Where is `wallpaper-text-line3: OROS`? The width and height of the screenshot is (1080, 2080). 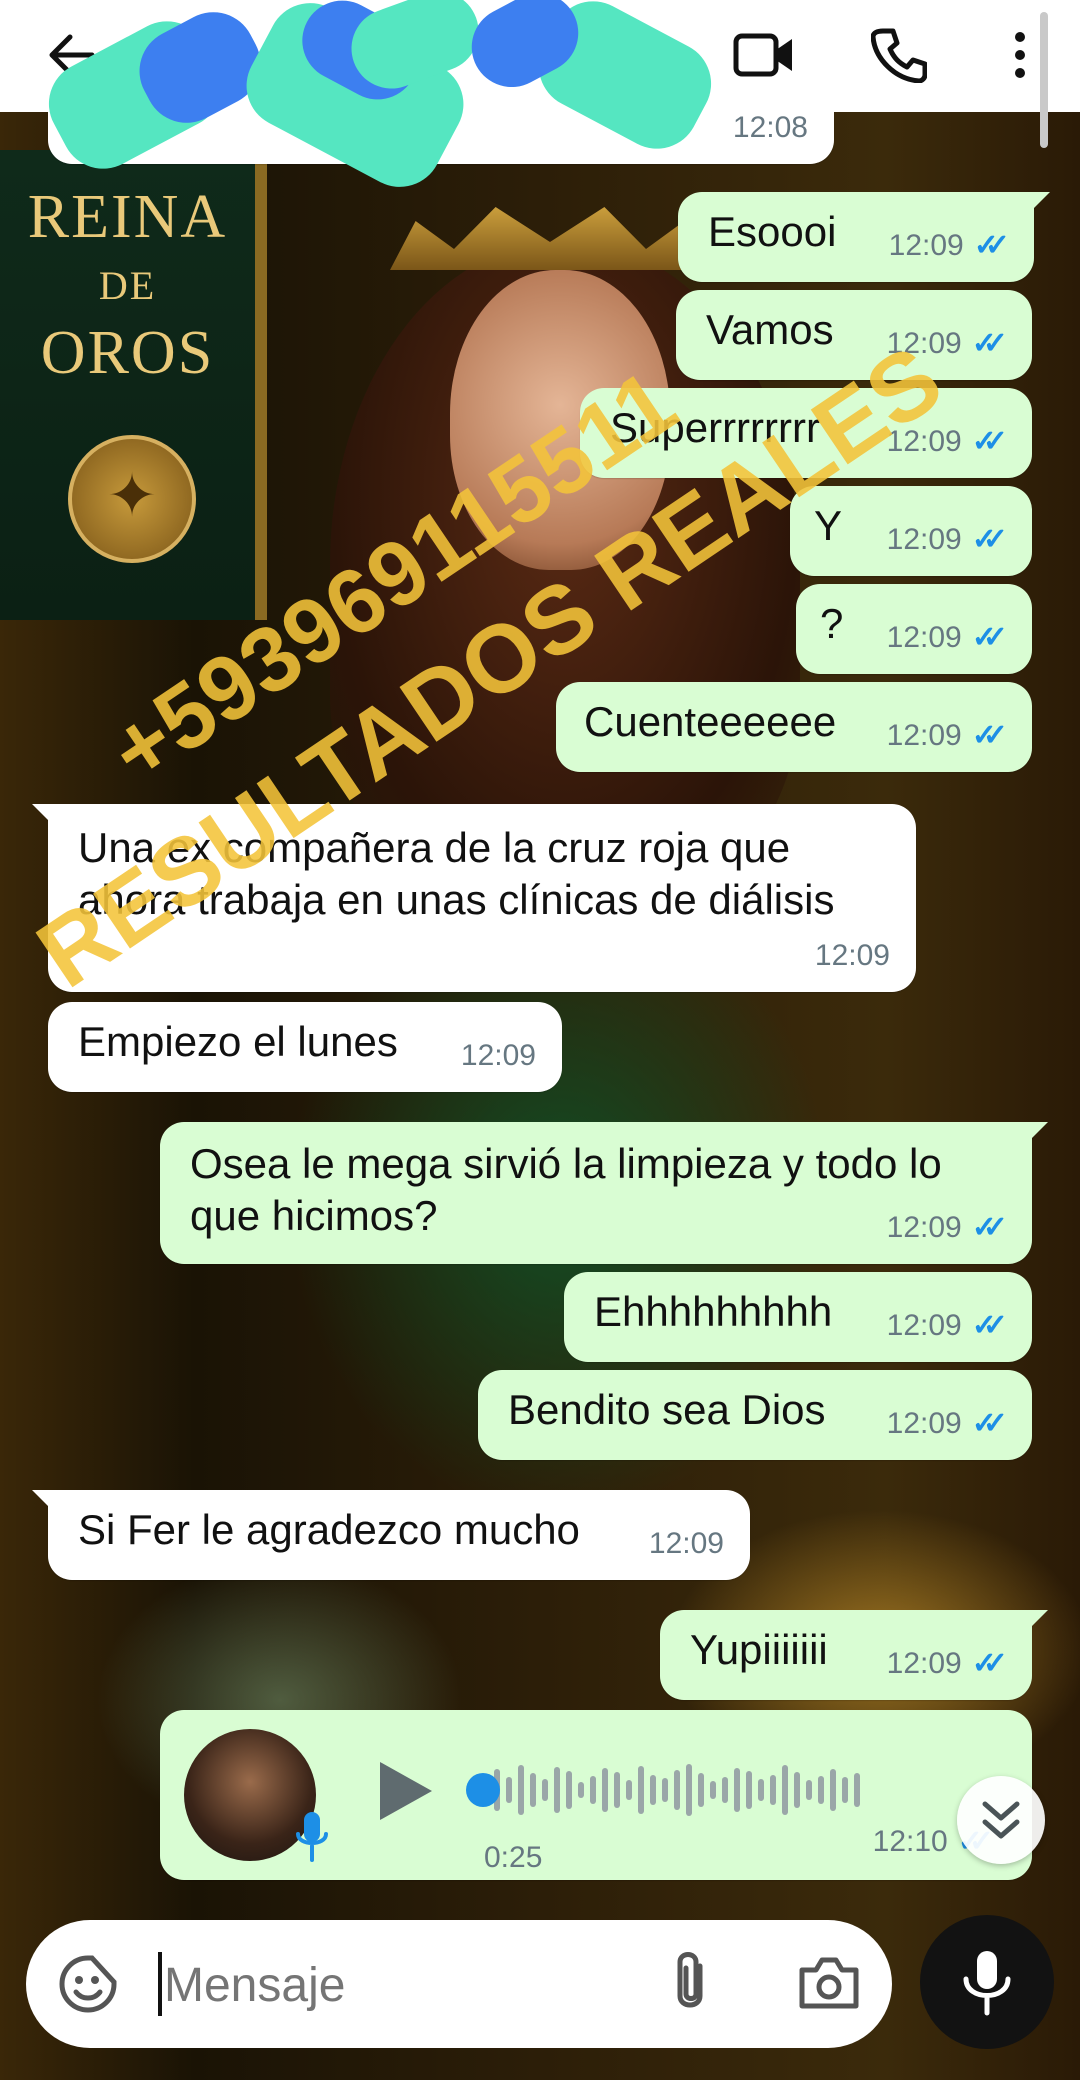 wallpaper-text-line3: OROS is located at coordinates (127, 353).